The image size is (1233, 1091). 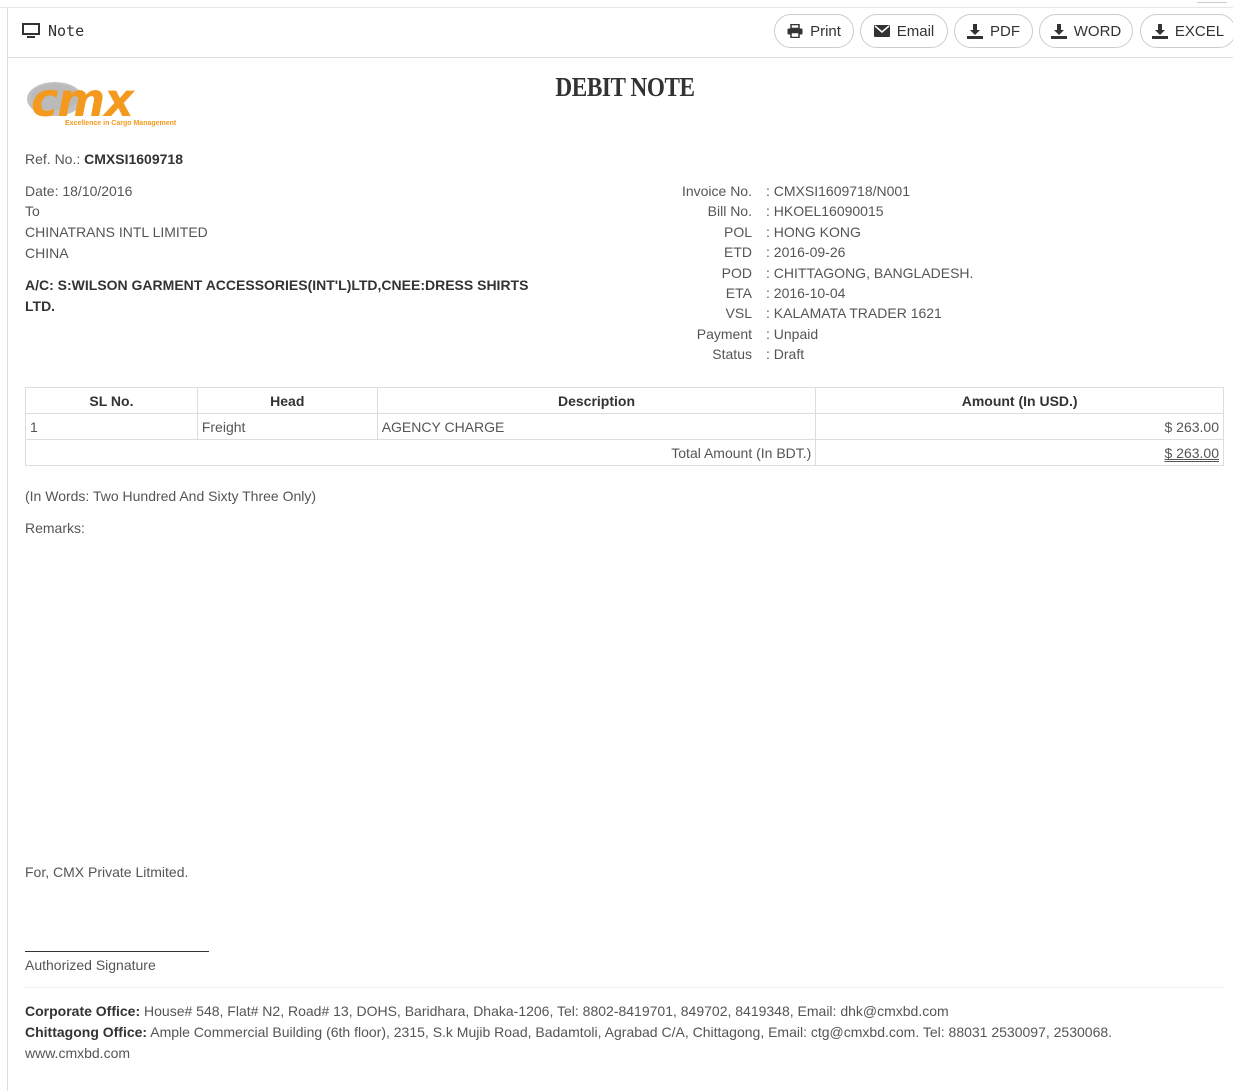 I want to click on cell-sl: 1, so click(x=111, y=426).